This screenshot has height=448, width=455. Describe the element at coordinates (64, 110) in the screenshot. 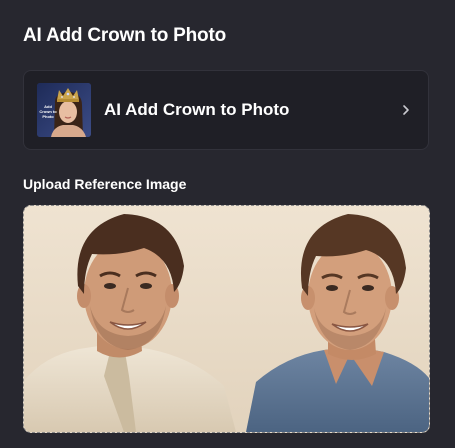

I see `template-thumbnail: Add Crown to Photo` at that location.